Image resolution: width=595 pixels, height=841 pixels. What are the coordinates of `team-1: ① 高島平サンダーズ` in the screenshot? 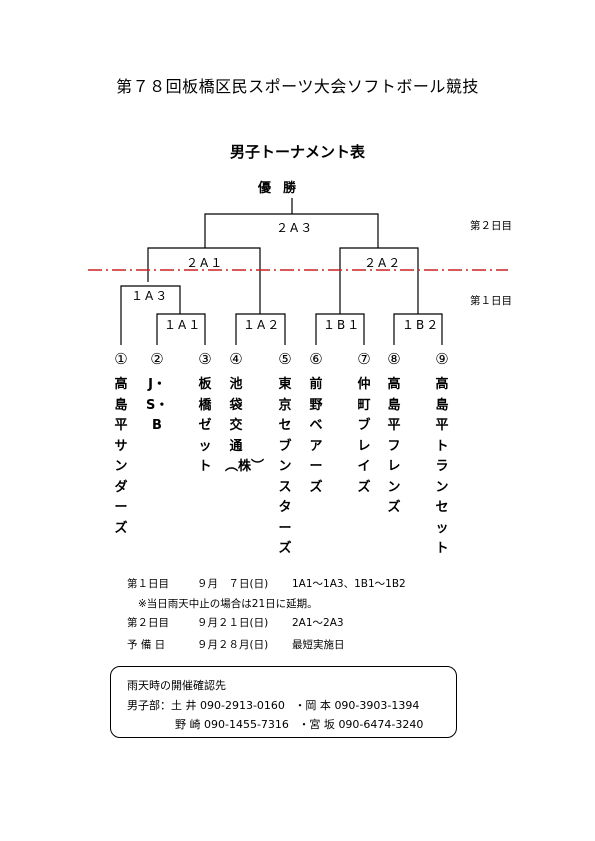 It's located at (121, 444).